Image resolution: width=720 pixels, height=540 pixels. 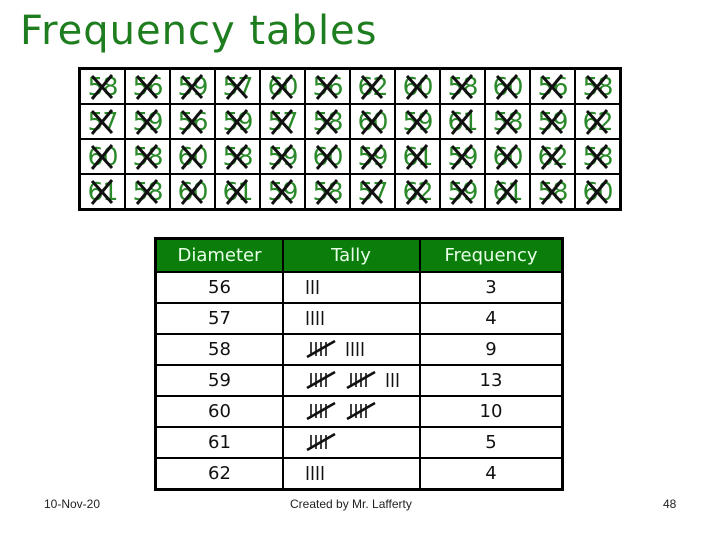 I want to click on grid-row: 60 58 60 58 59 60 59 61 59 60 62 58, so click(x=350, y=156).